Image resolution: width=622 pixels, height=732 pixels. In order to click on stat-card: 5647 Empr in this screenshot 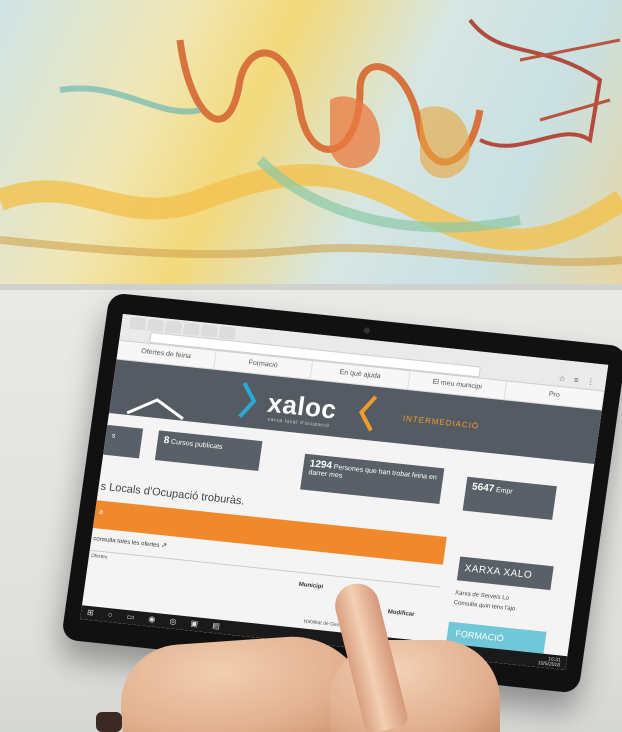, I will do `click(509, 498)`.